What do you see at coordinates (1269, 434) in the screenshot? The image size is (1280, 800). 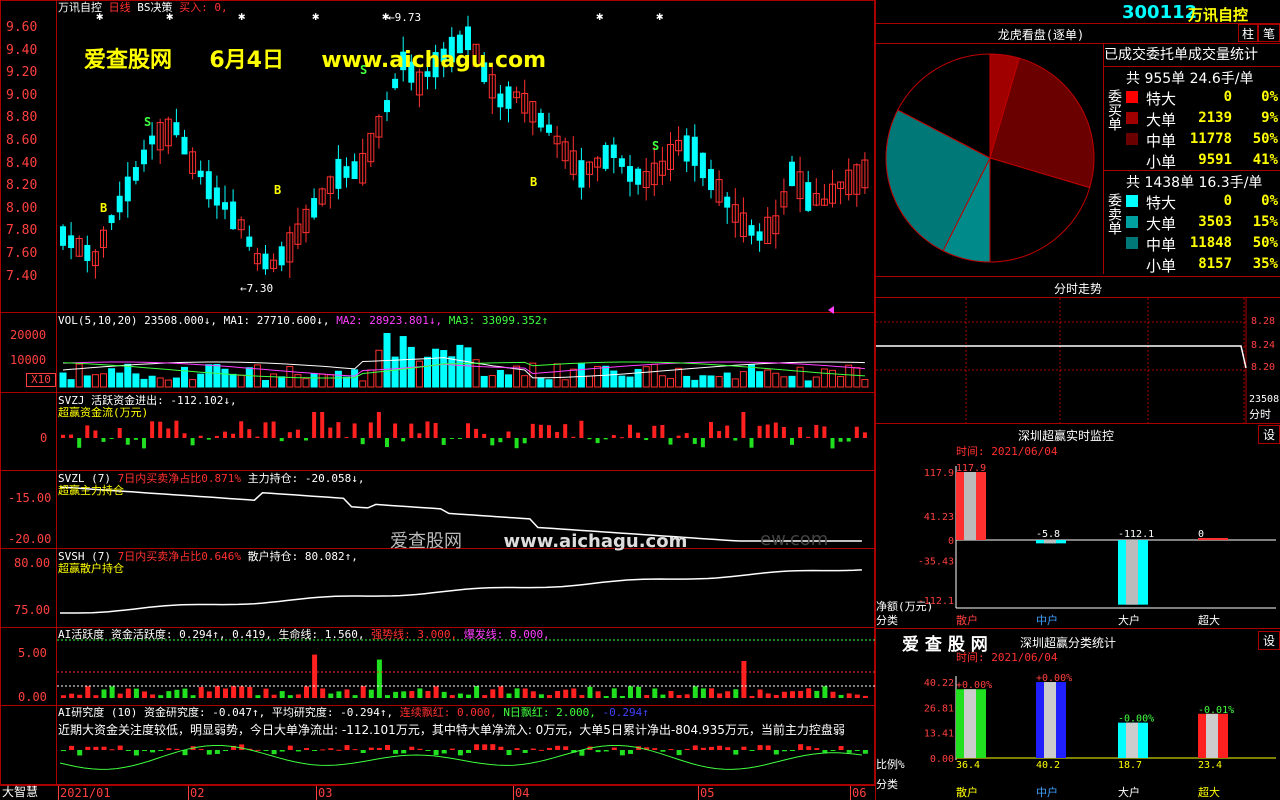 I see `monitor-settings-button: 设` at bounding box center [1269, 434].